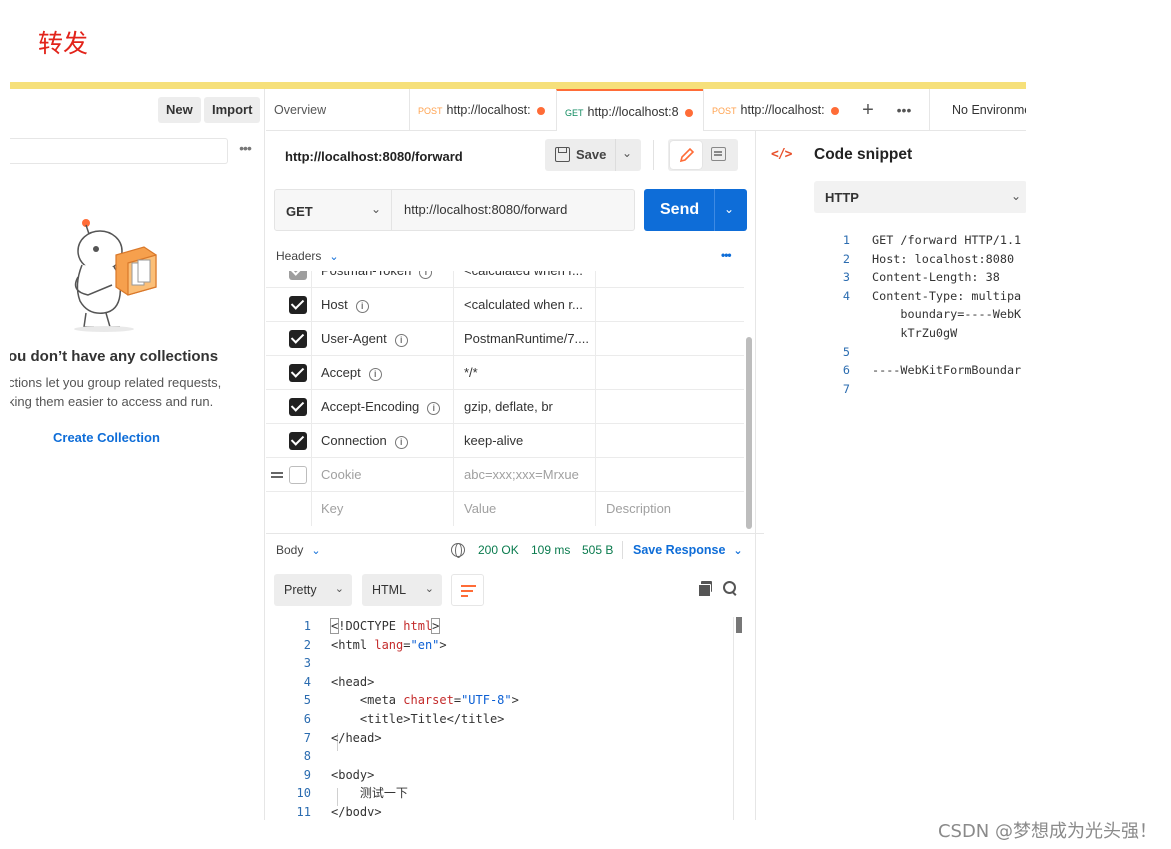  Describe the element at coordinates (383, 407) in the screenshot. I see `header-key: Accept-Encoding i` at that location.